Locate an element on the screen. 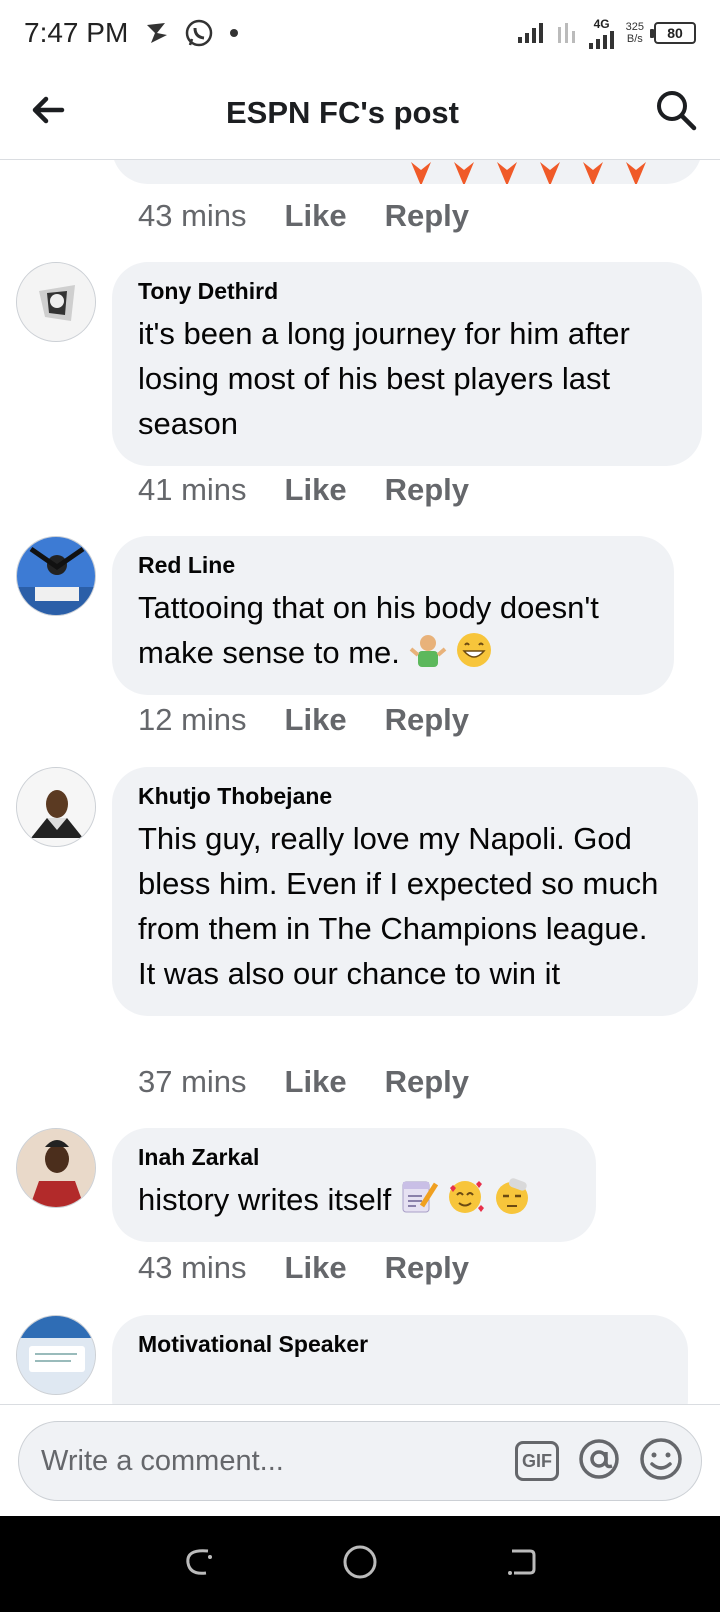  gif-icon: GIF is located at coordinates (537, 1461).